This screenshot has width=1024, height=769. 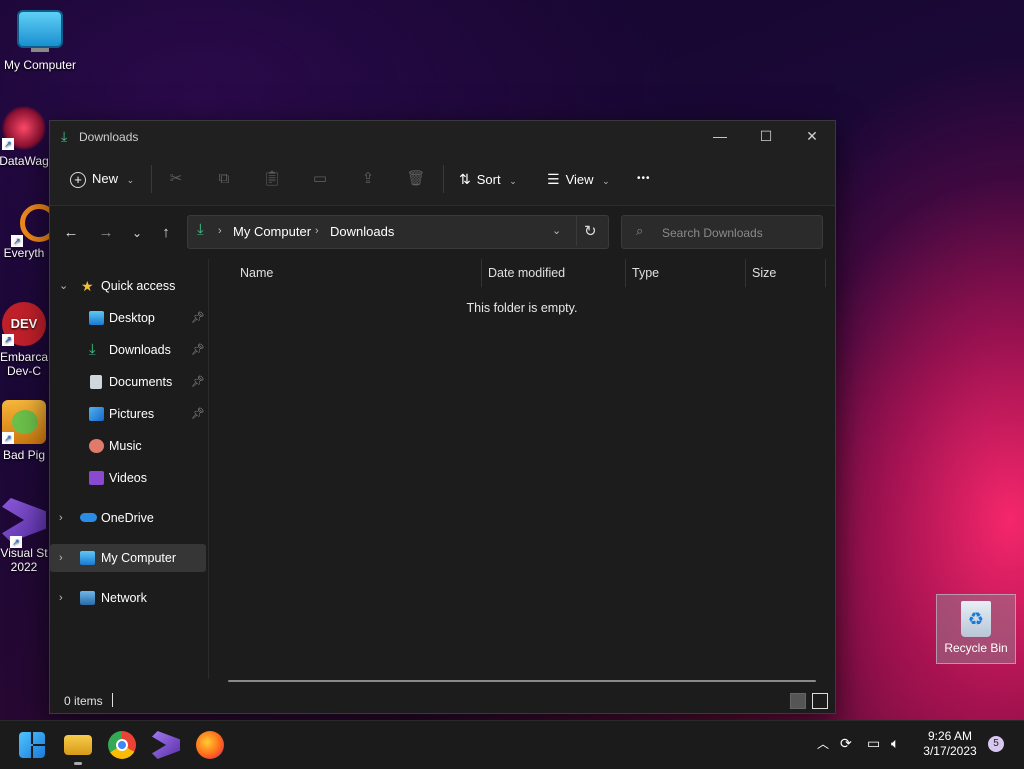 What do you see at coordinates (873, 743) in the screenshot?
I see `network-status-icon: ▭` at bounding box center [873, 743].